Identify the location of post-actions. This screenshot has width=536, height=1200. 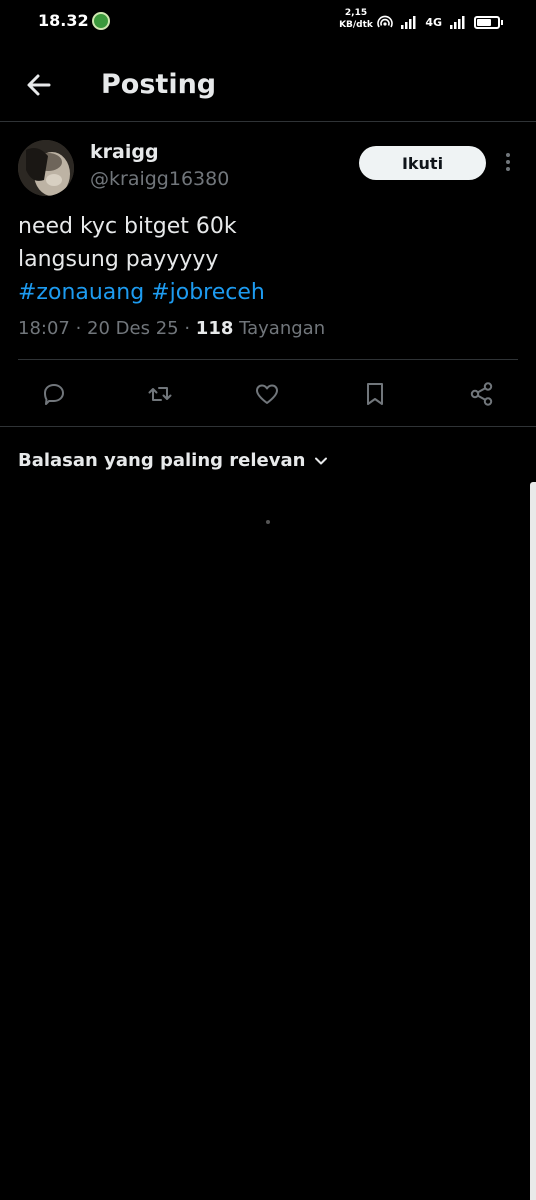
(268, 394).